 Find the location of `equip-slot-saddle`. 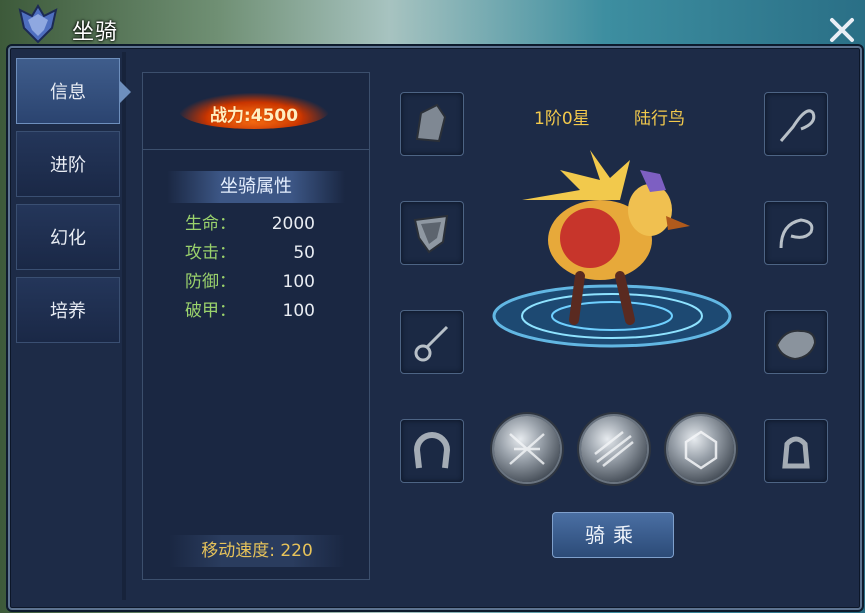

equip-slot-saddle is located at coordinates (796, 342).